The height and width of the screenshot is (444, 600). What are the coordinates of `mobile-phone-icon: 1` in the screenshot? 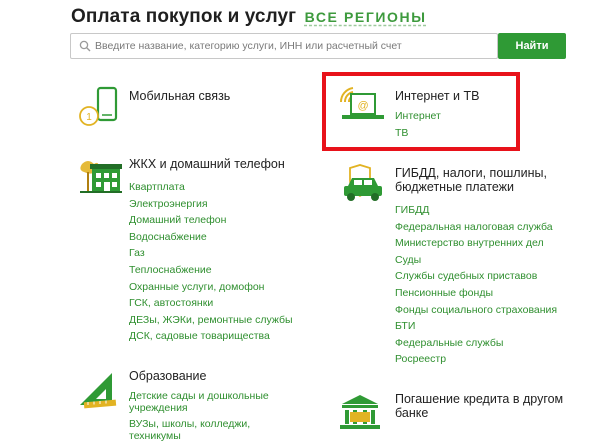 It's located at (98, 106).